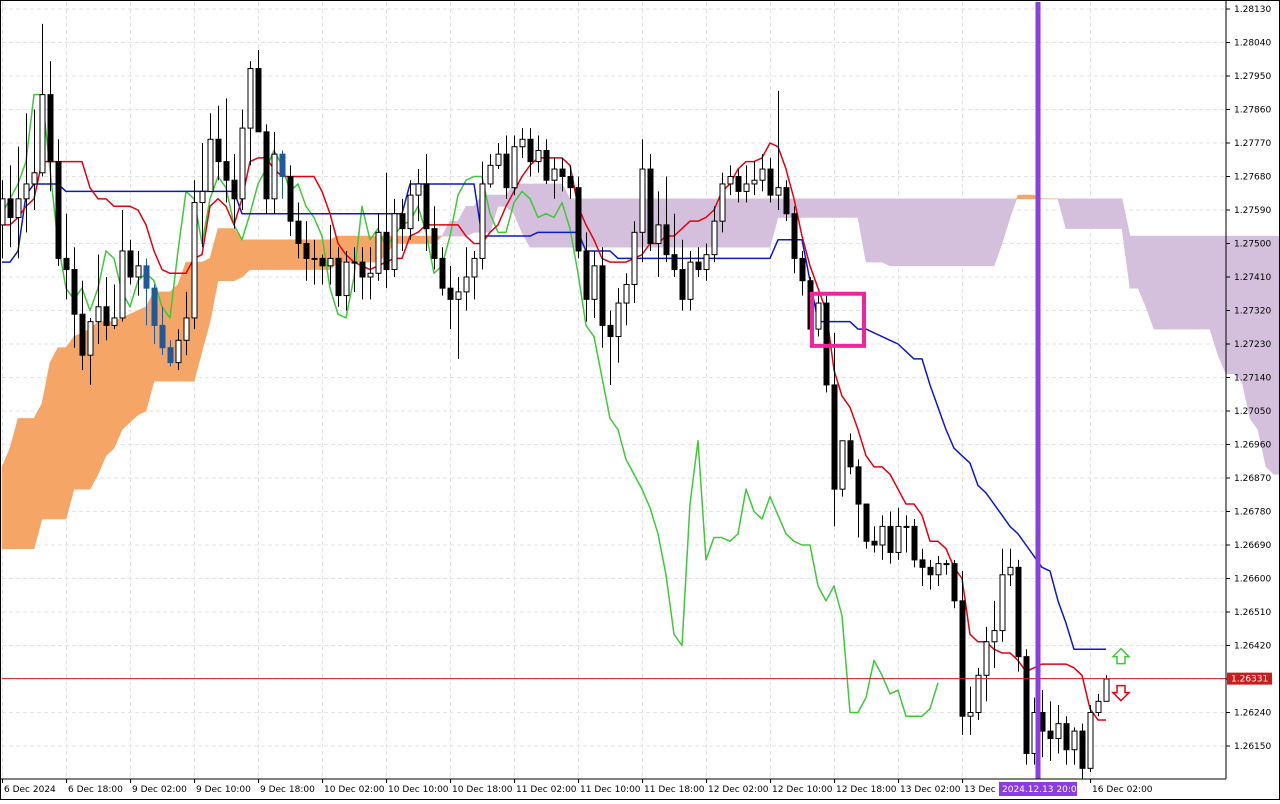 The height and width of the screenshot is (804, 1280). I want to click on time-tick-label: 6 Dec 18:00, so click(95, 790).